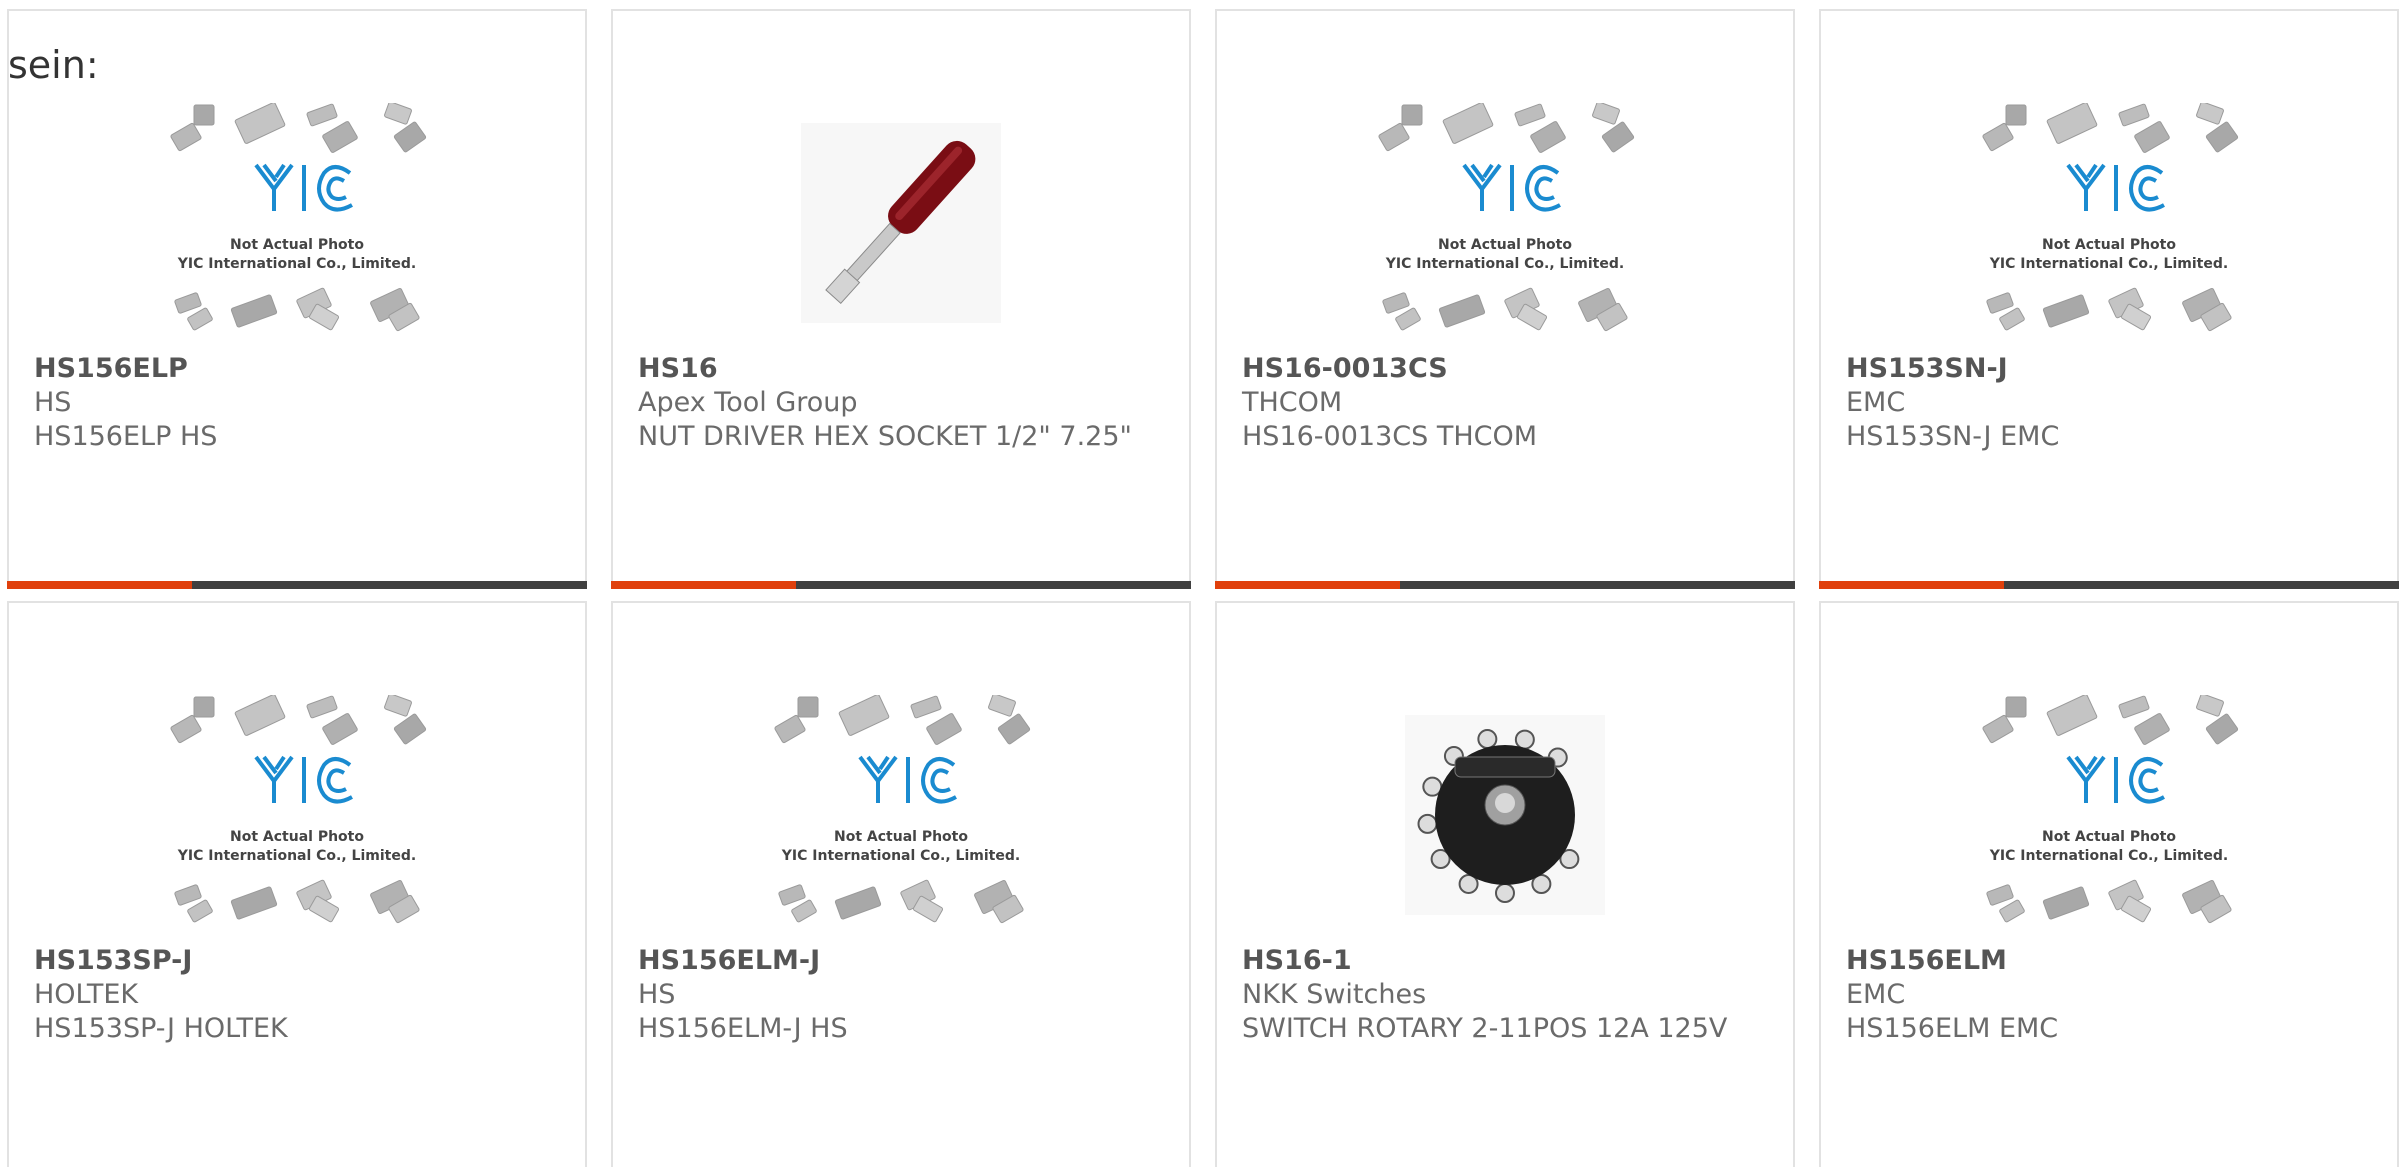 The image size is (2400, 1167). I want to click on manufacturer: NKK Switches, so click(1334, 994).